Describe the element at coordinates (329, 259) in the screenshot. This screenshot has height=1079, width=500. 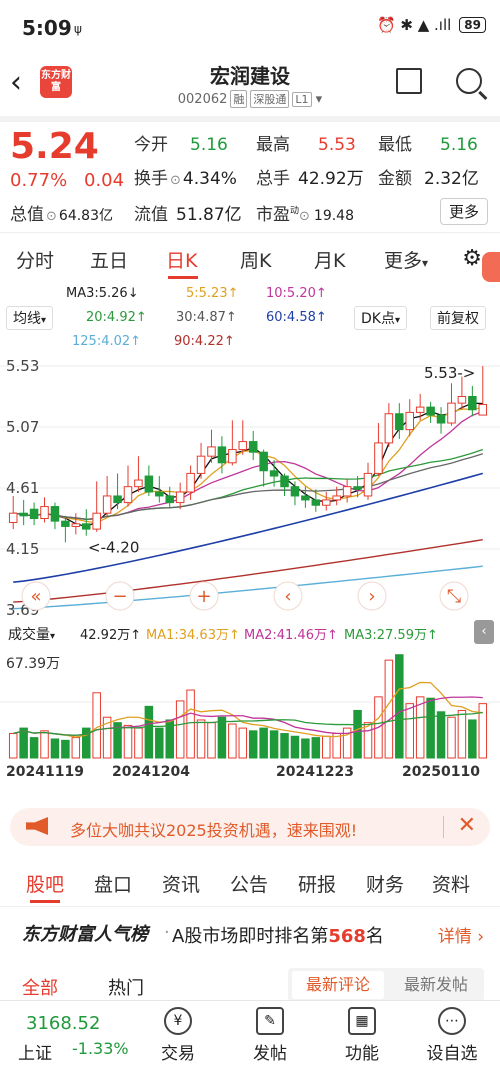
I see `tab-monthly-k: 月K` at that location.